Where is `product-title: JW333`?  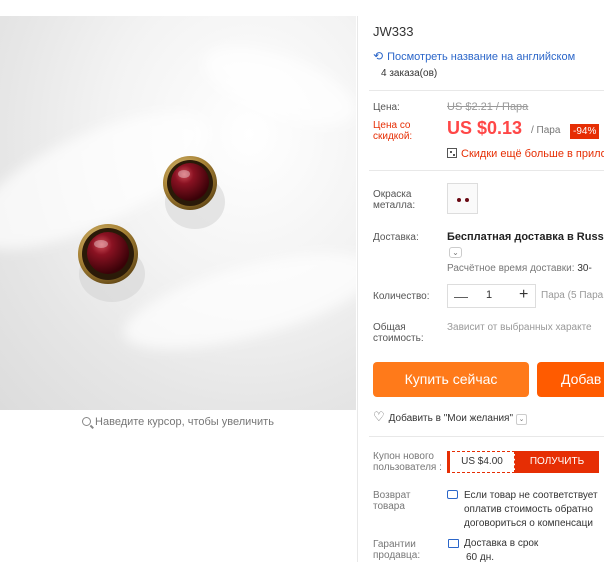 product-title: JW333 is located at coordinates (393, 31).